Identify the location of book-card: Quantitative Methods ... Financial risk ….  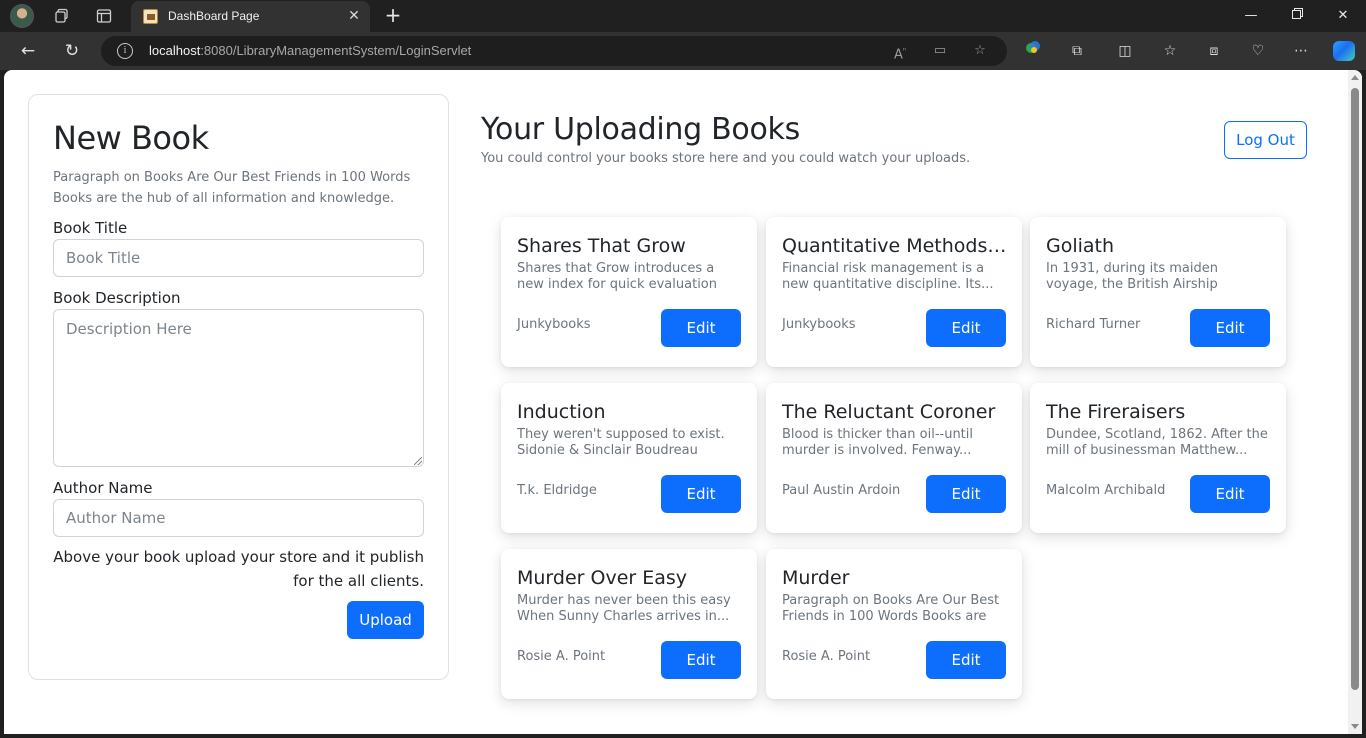
(894, 292).